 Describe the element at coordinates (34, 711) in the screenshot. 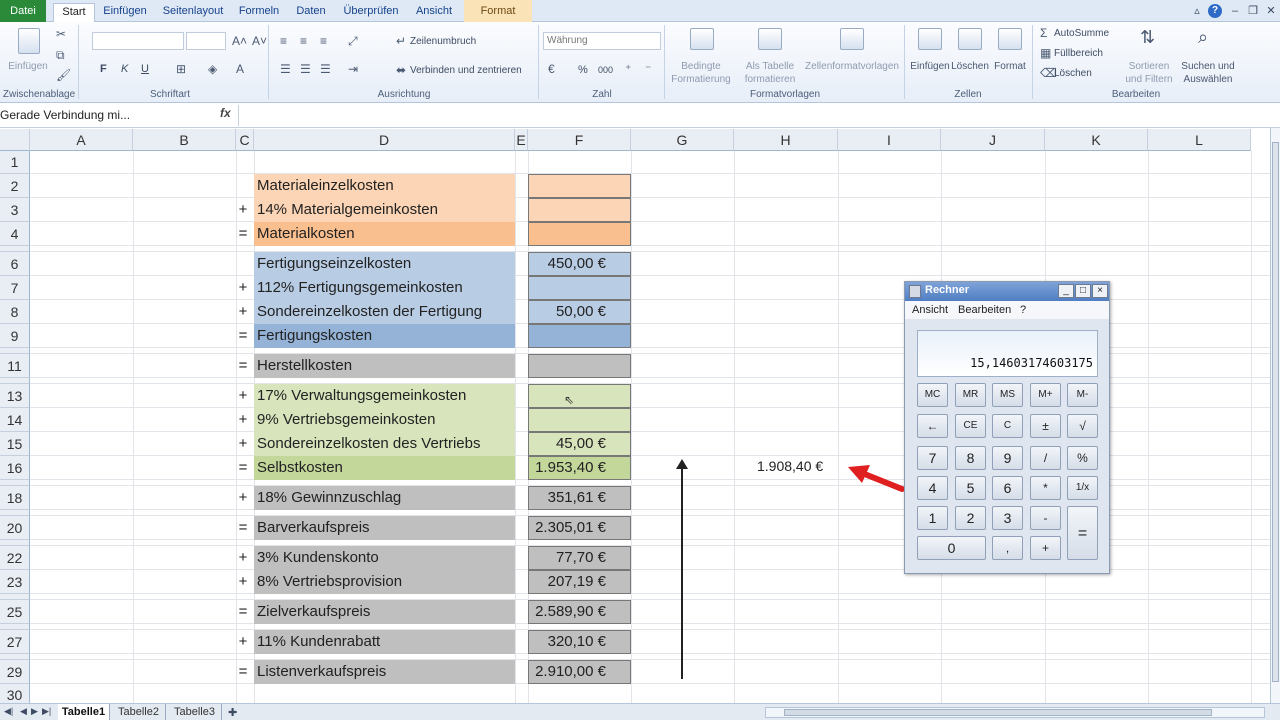

I see `next-sheet-icon: ▶` at that location.